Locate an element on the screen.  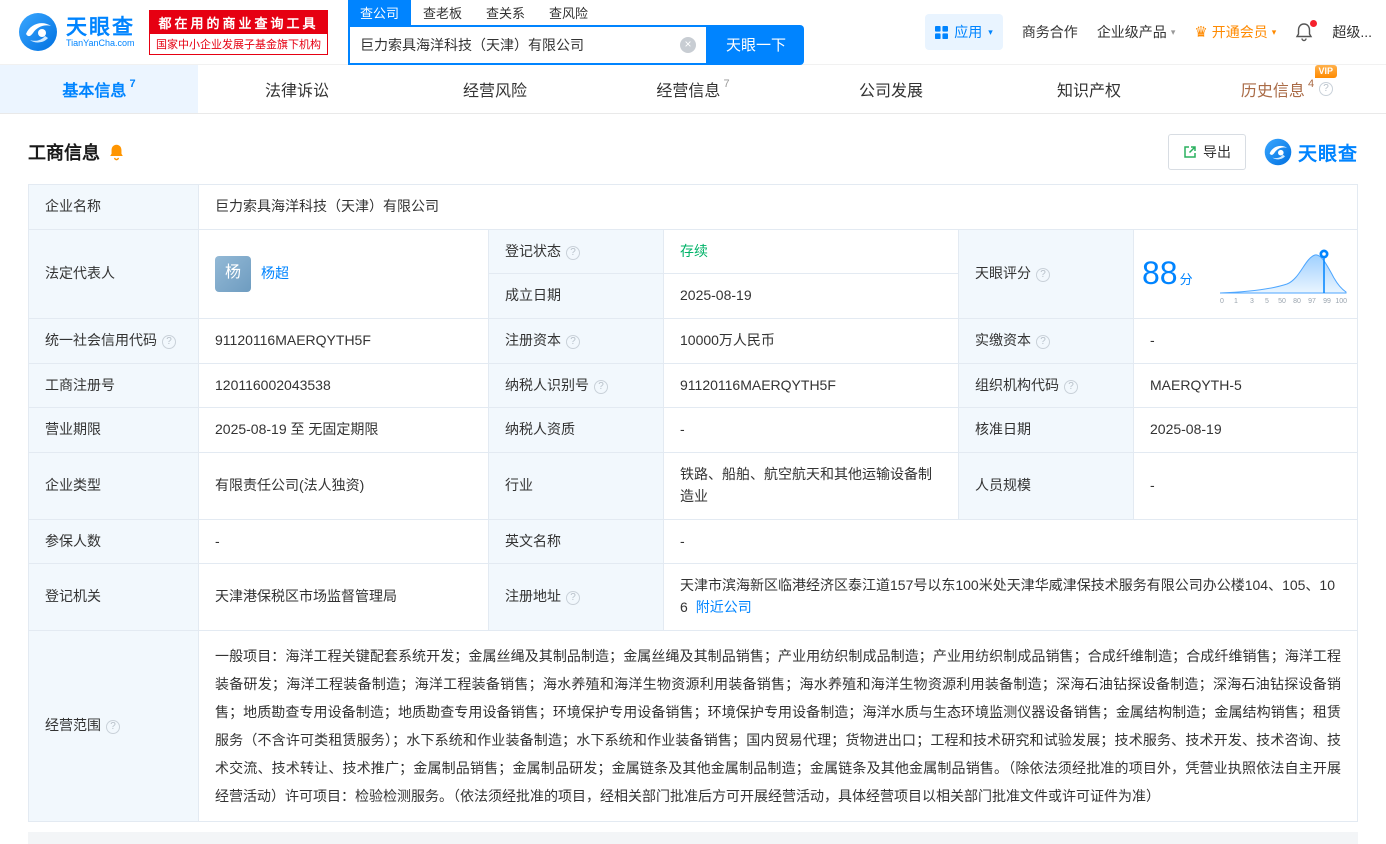
apps-grid-icon is located at coordinates (942, 32).